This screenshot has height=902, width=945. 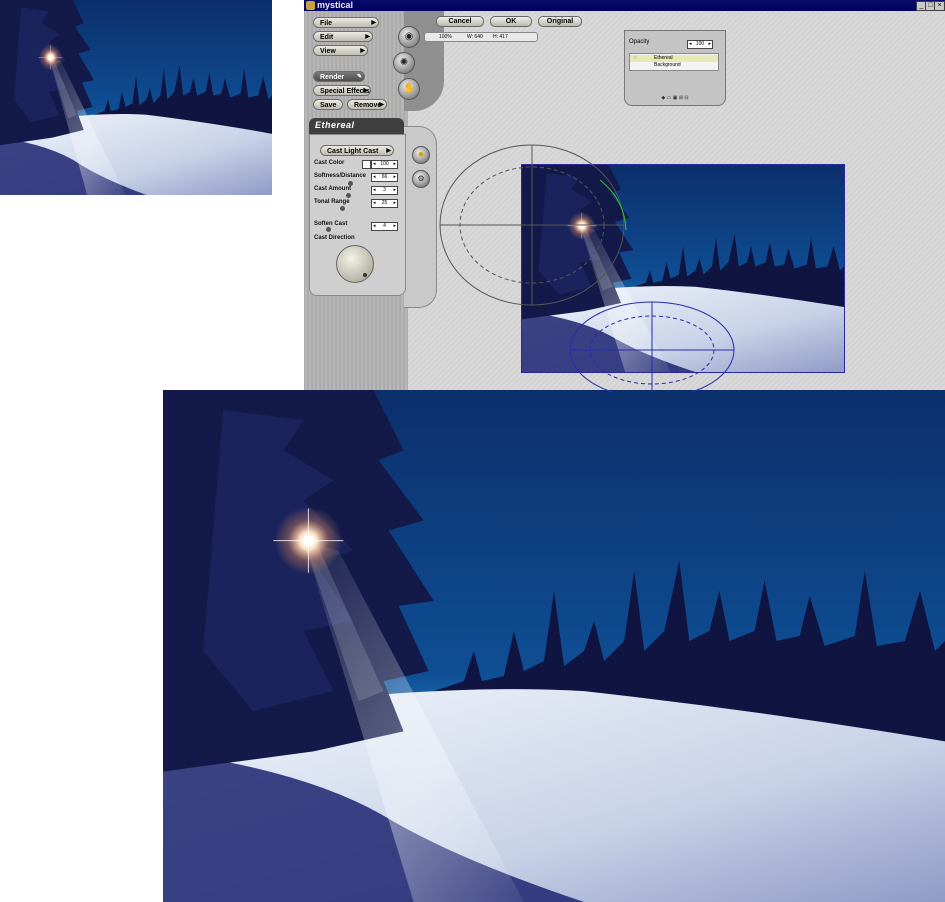 I want to click on lightbulb-button: ✹, so click(x=421, y=155).